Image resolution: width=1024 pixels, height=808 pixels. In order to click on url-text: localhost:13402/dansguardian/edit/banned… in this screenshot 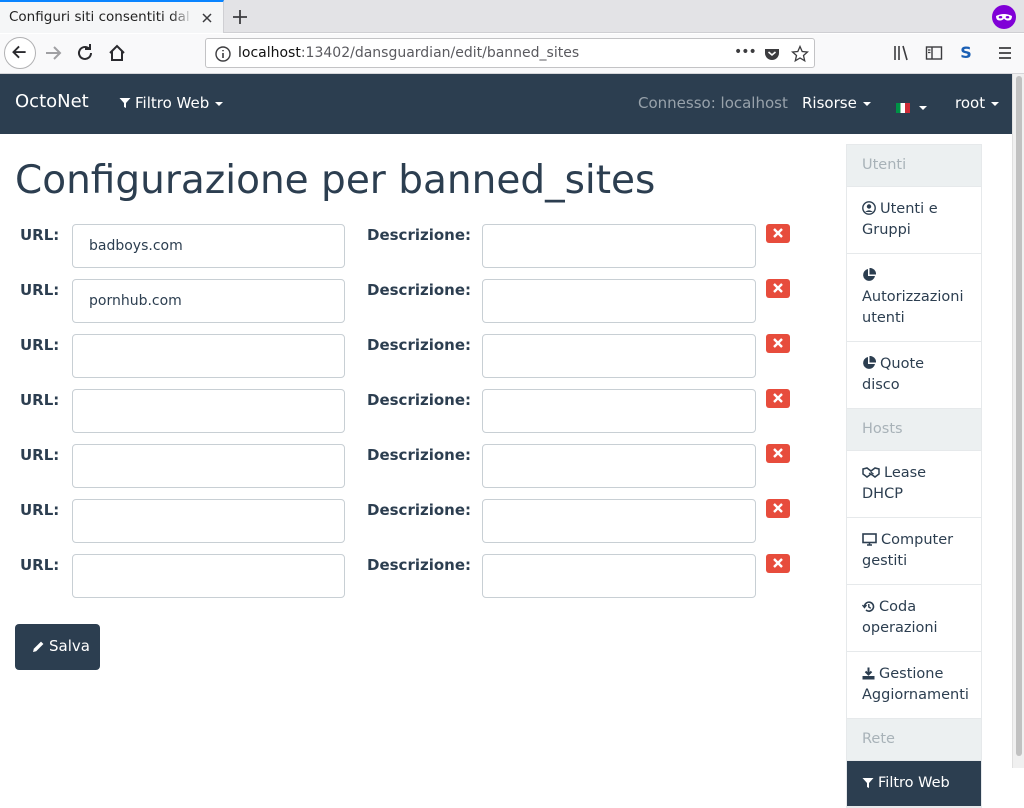, I will do `click(408, 53)`.